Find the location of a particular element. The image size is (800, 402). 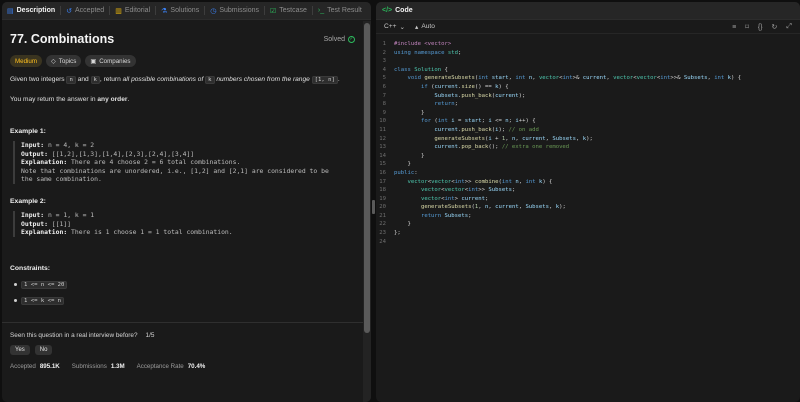

acceptance-rate-stat: Acceptance Rate 70.4% is located at coordinates (171, 366).